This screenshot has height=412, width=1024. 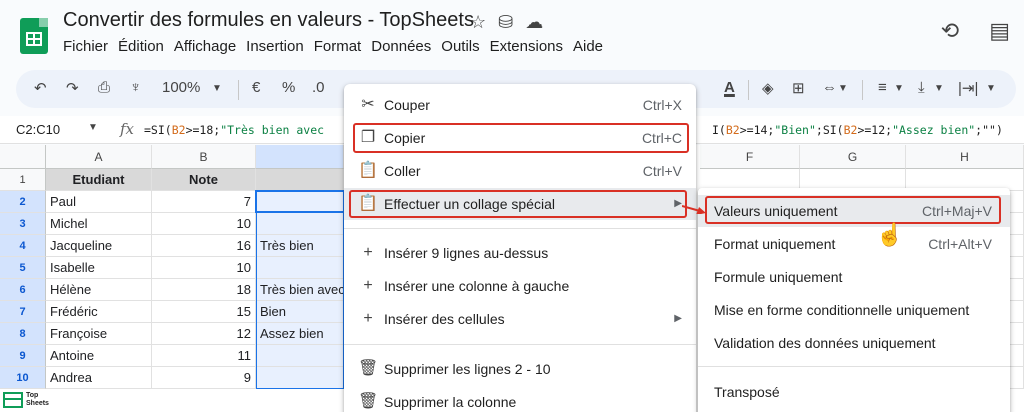 What do you see at coordinates (854, 211) in the screenshot?
I see `submenu-item-valeurs-uniquement: Valeurs uniquement Ctrl+Maj+V` at bounding box center [854, 211].